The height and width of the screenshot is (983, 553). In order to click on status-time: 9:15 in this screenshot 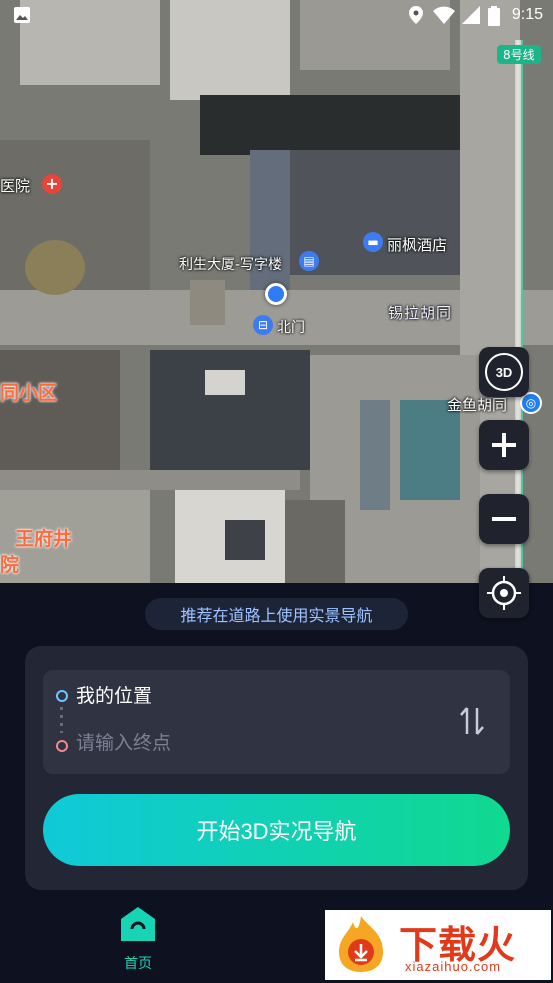, I will do `click(527, 14)`.